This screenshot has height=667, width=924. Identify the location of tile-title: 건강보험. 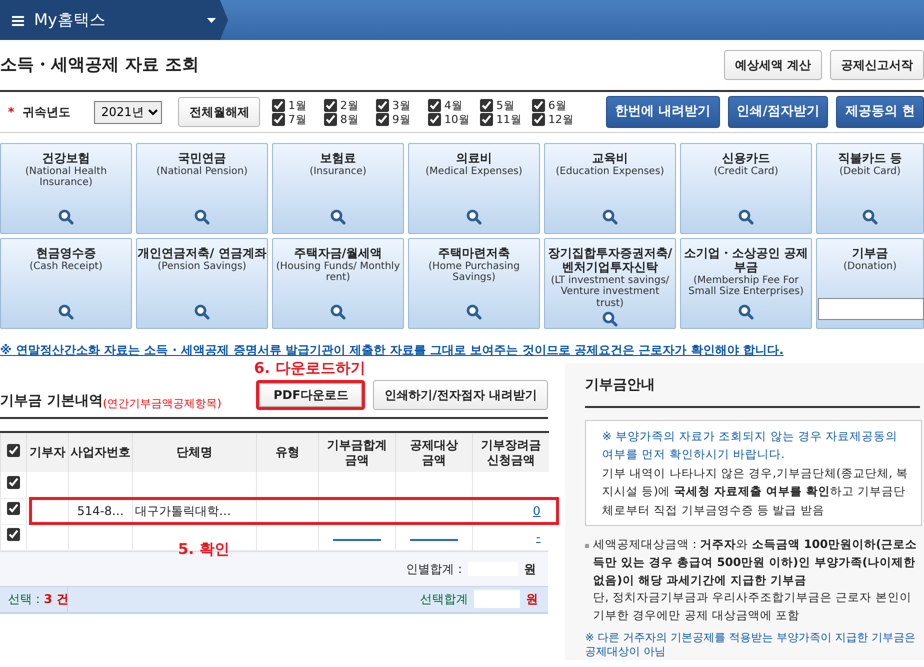
(66, 159).